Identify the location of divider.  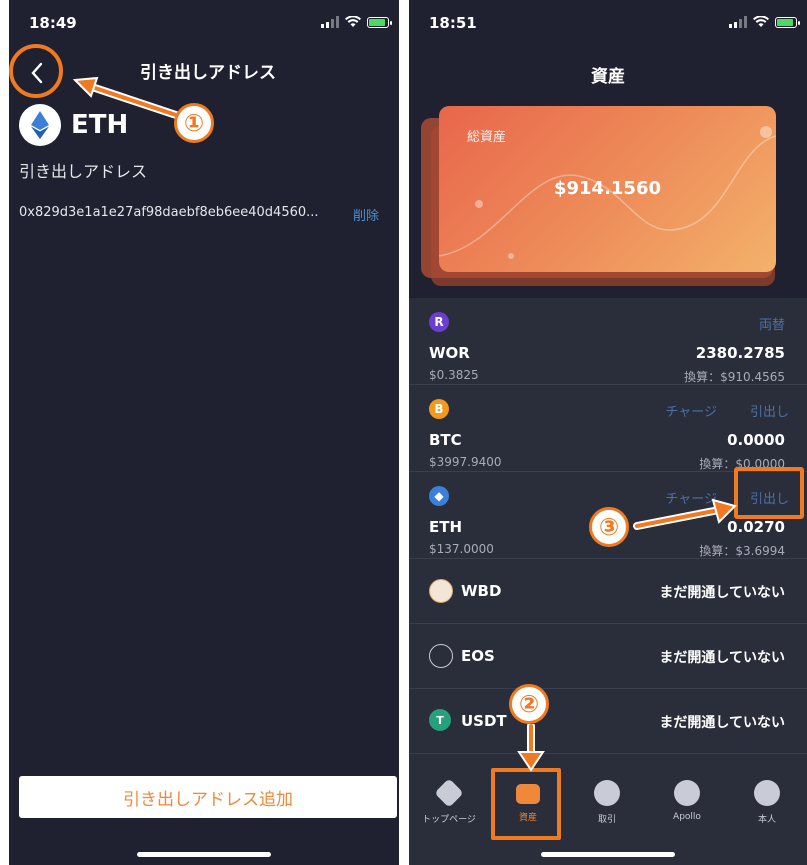
(404, 432).